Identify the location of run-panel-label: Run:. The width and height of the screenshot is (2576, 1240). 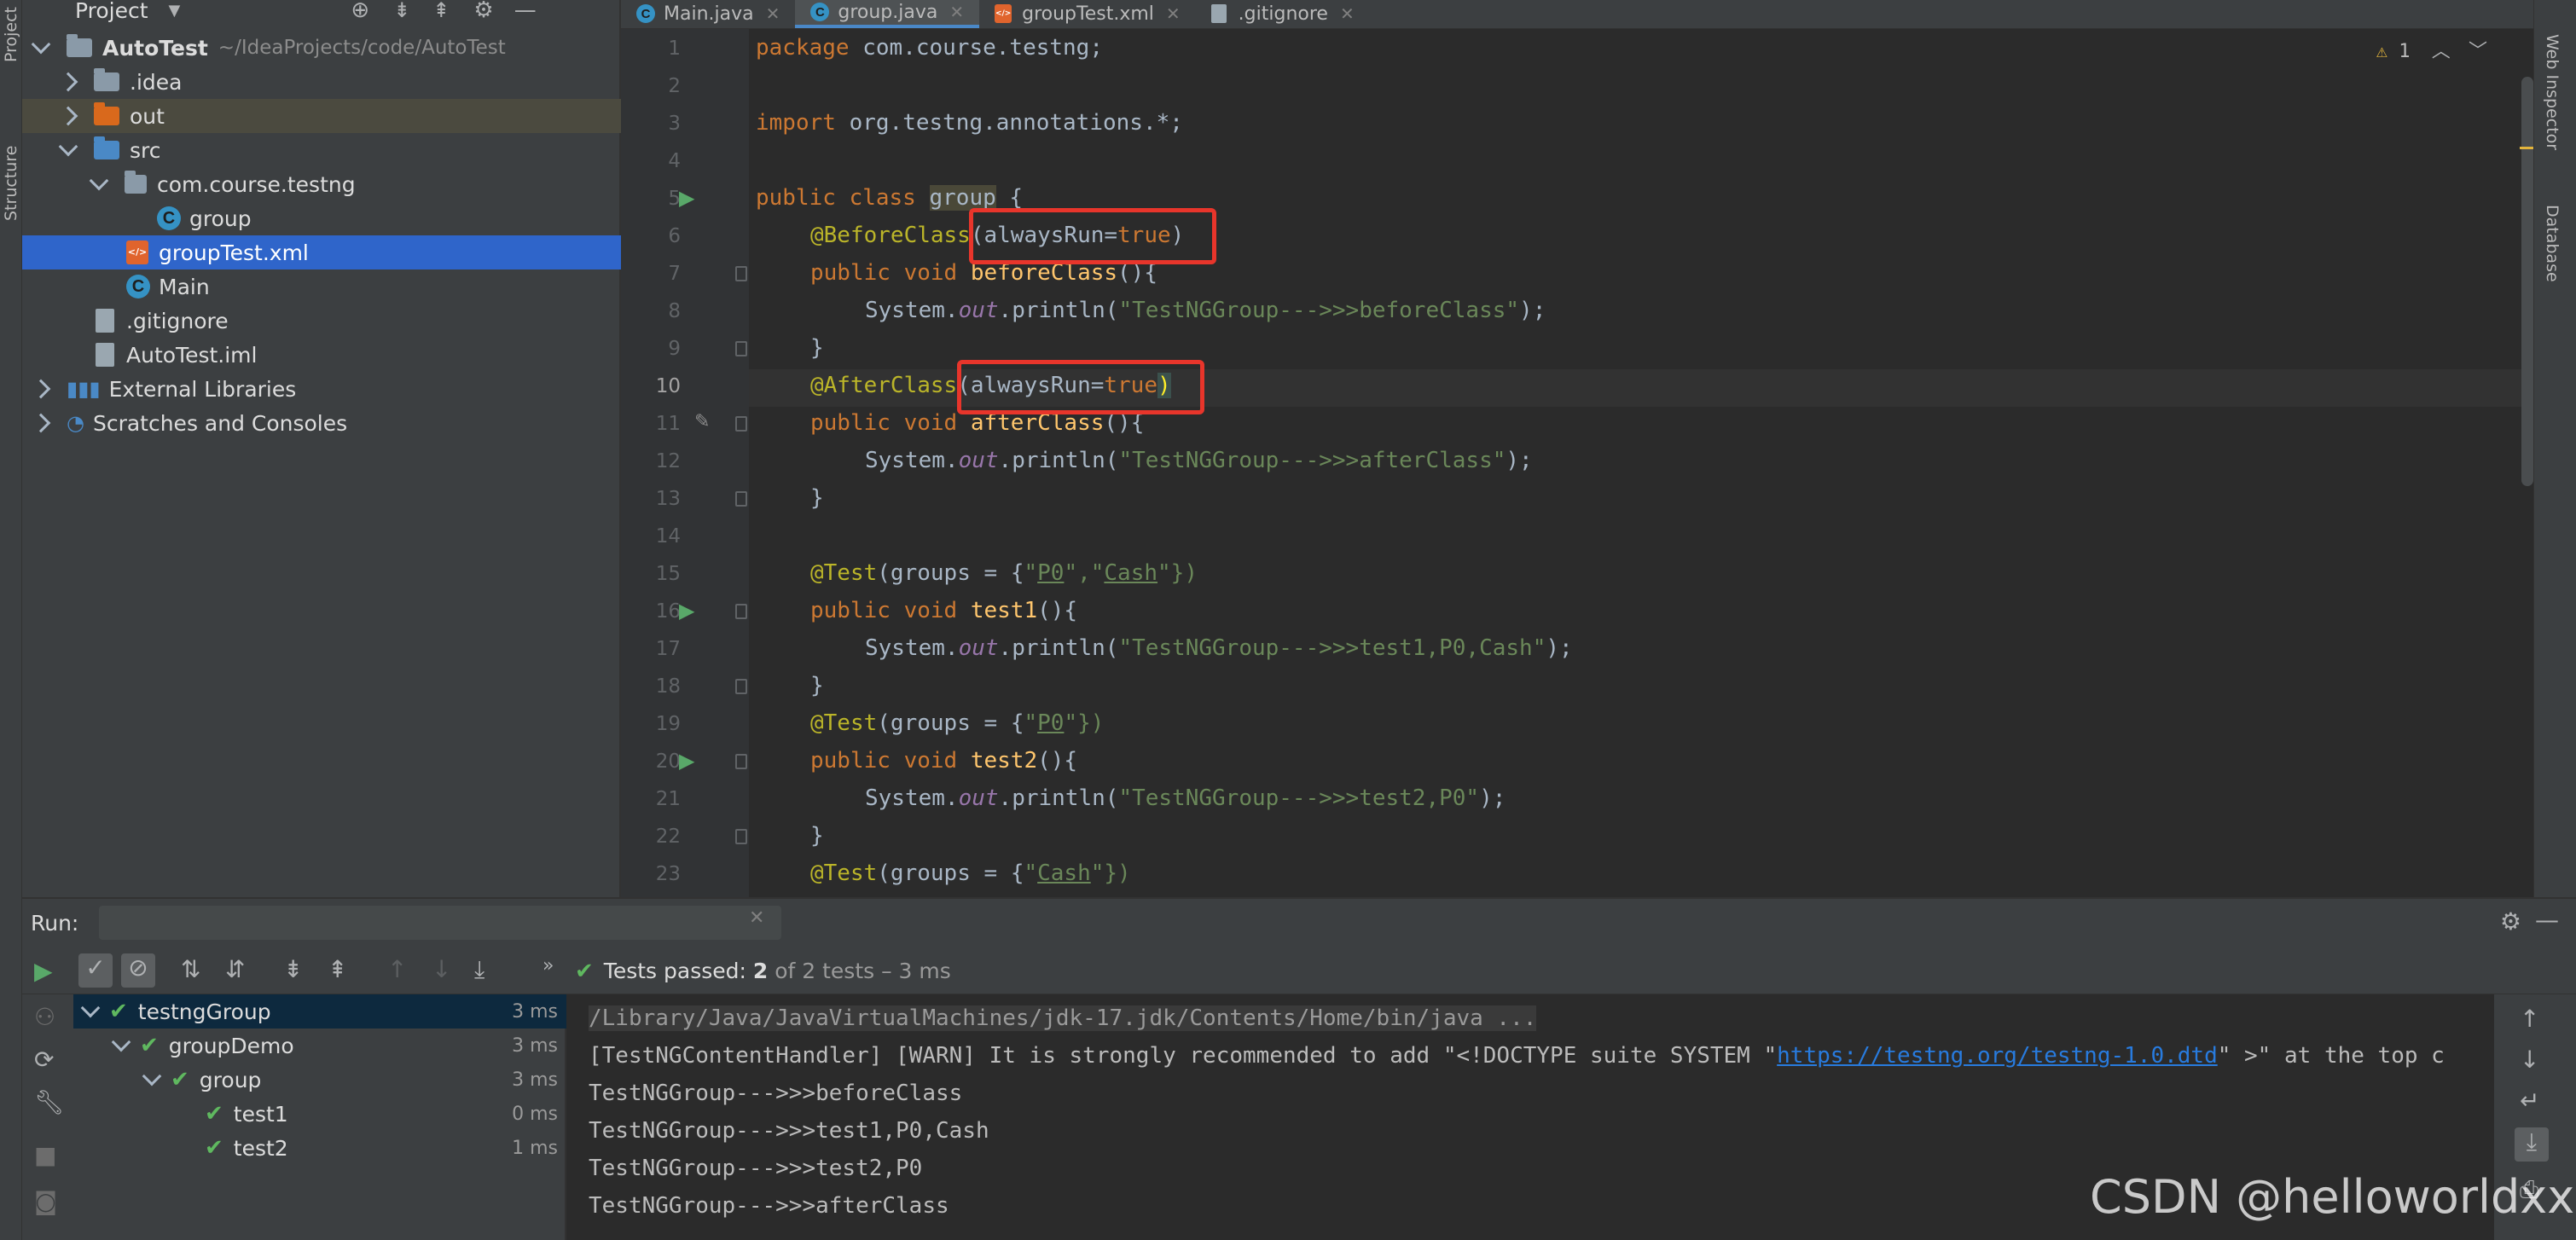
(55, 923).